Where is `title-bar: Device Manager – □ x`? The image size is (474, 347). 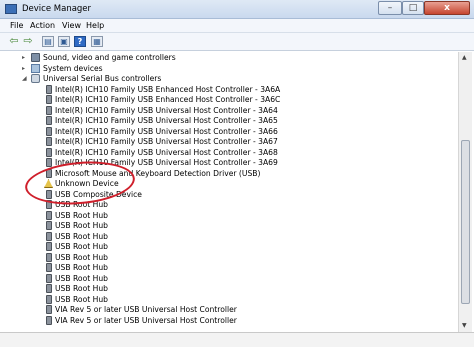
title-bar: Device Manager – □ x is located at coordinates (237, 9).